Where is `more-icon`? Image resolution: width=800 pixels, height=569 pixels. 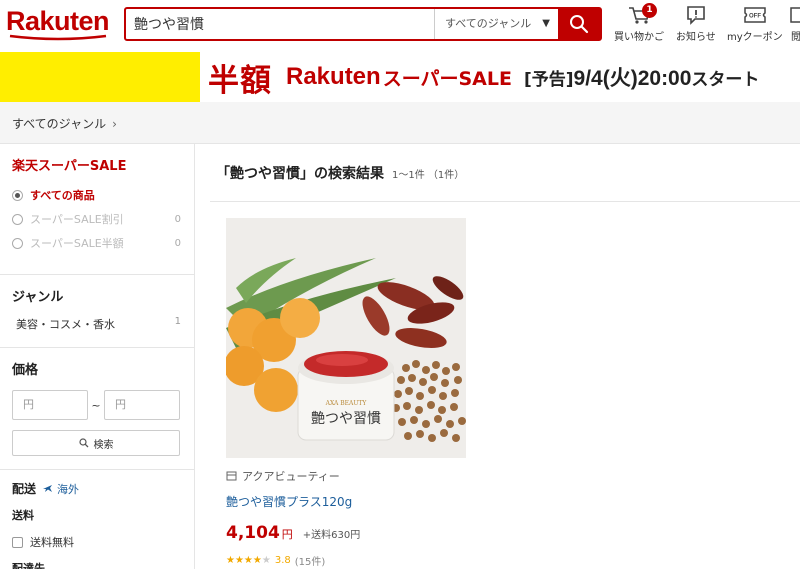
more-icon is located at coordinates (795, 15).